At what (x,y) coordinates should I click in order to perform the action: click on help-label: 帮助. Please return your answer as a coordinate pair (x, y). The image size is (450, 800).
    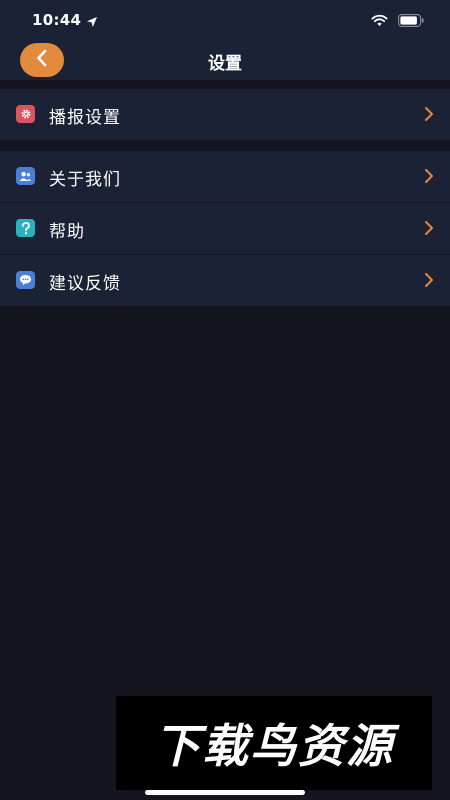
    Looking at the image, I should click on (67, 232).